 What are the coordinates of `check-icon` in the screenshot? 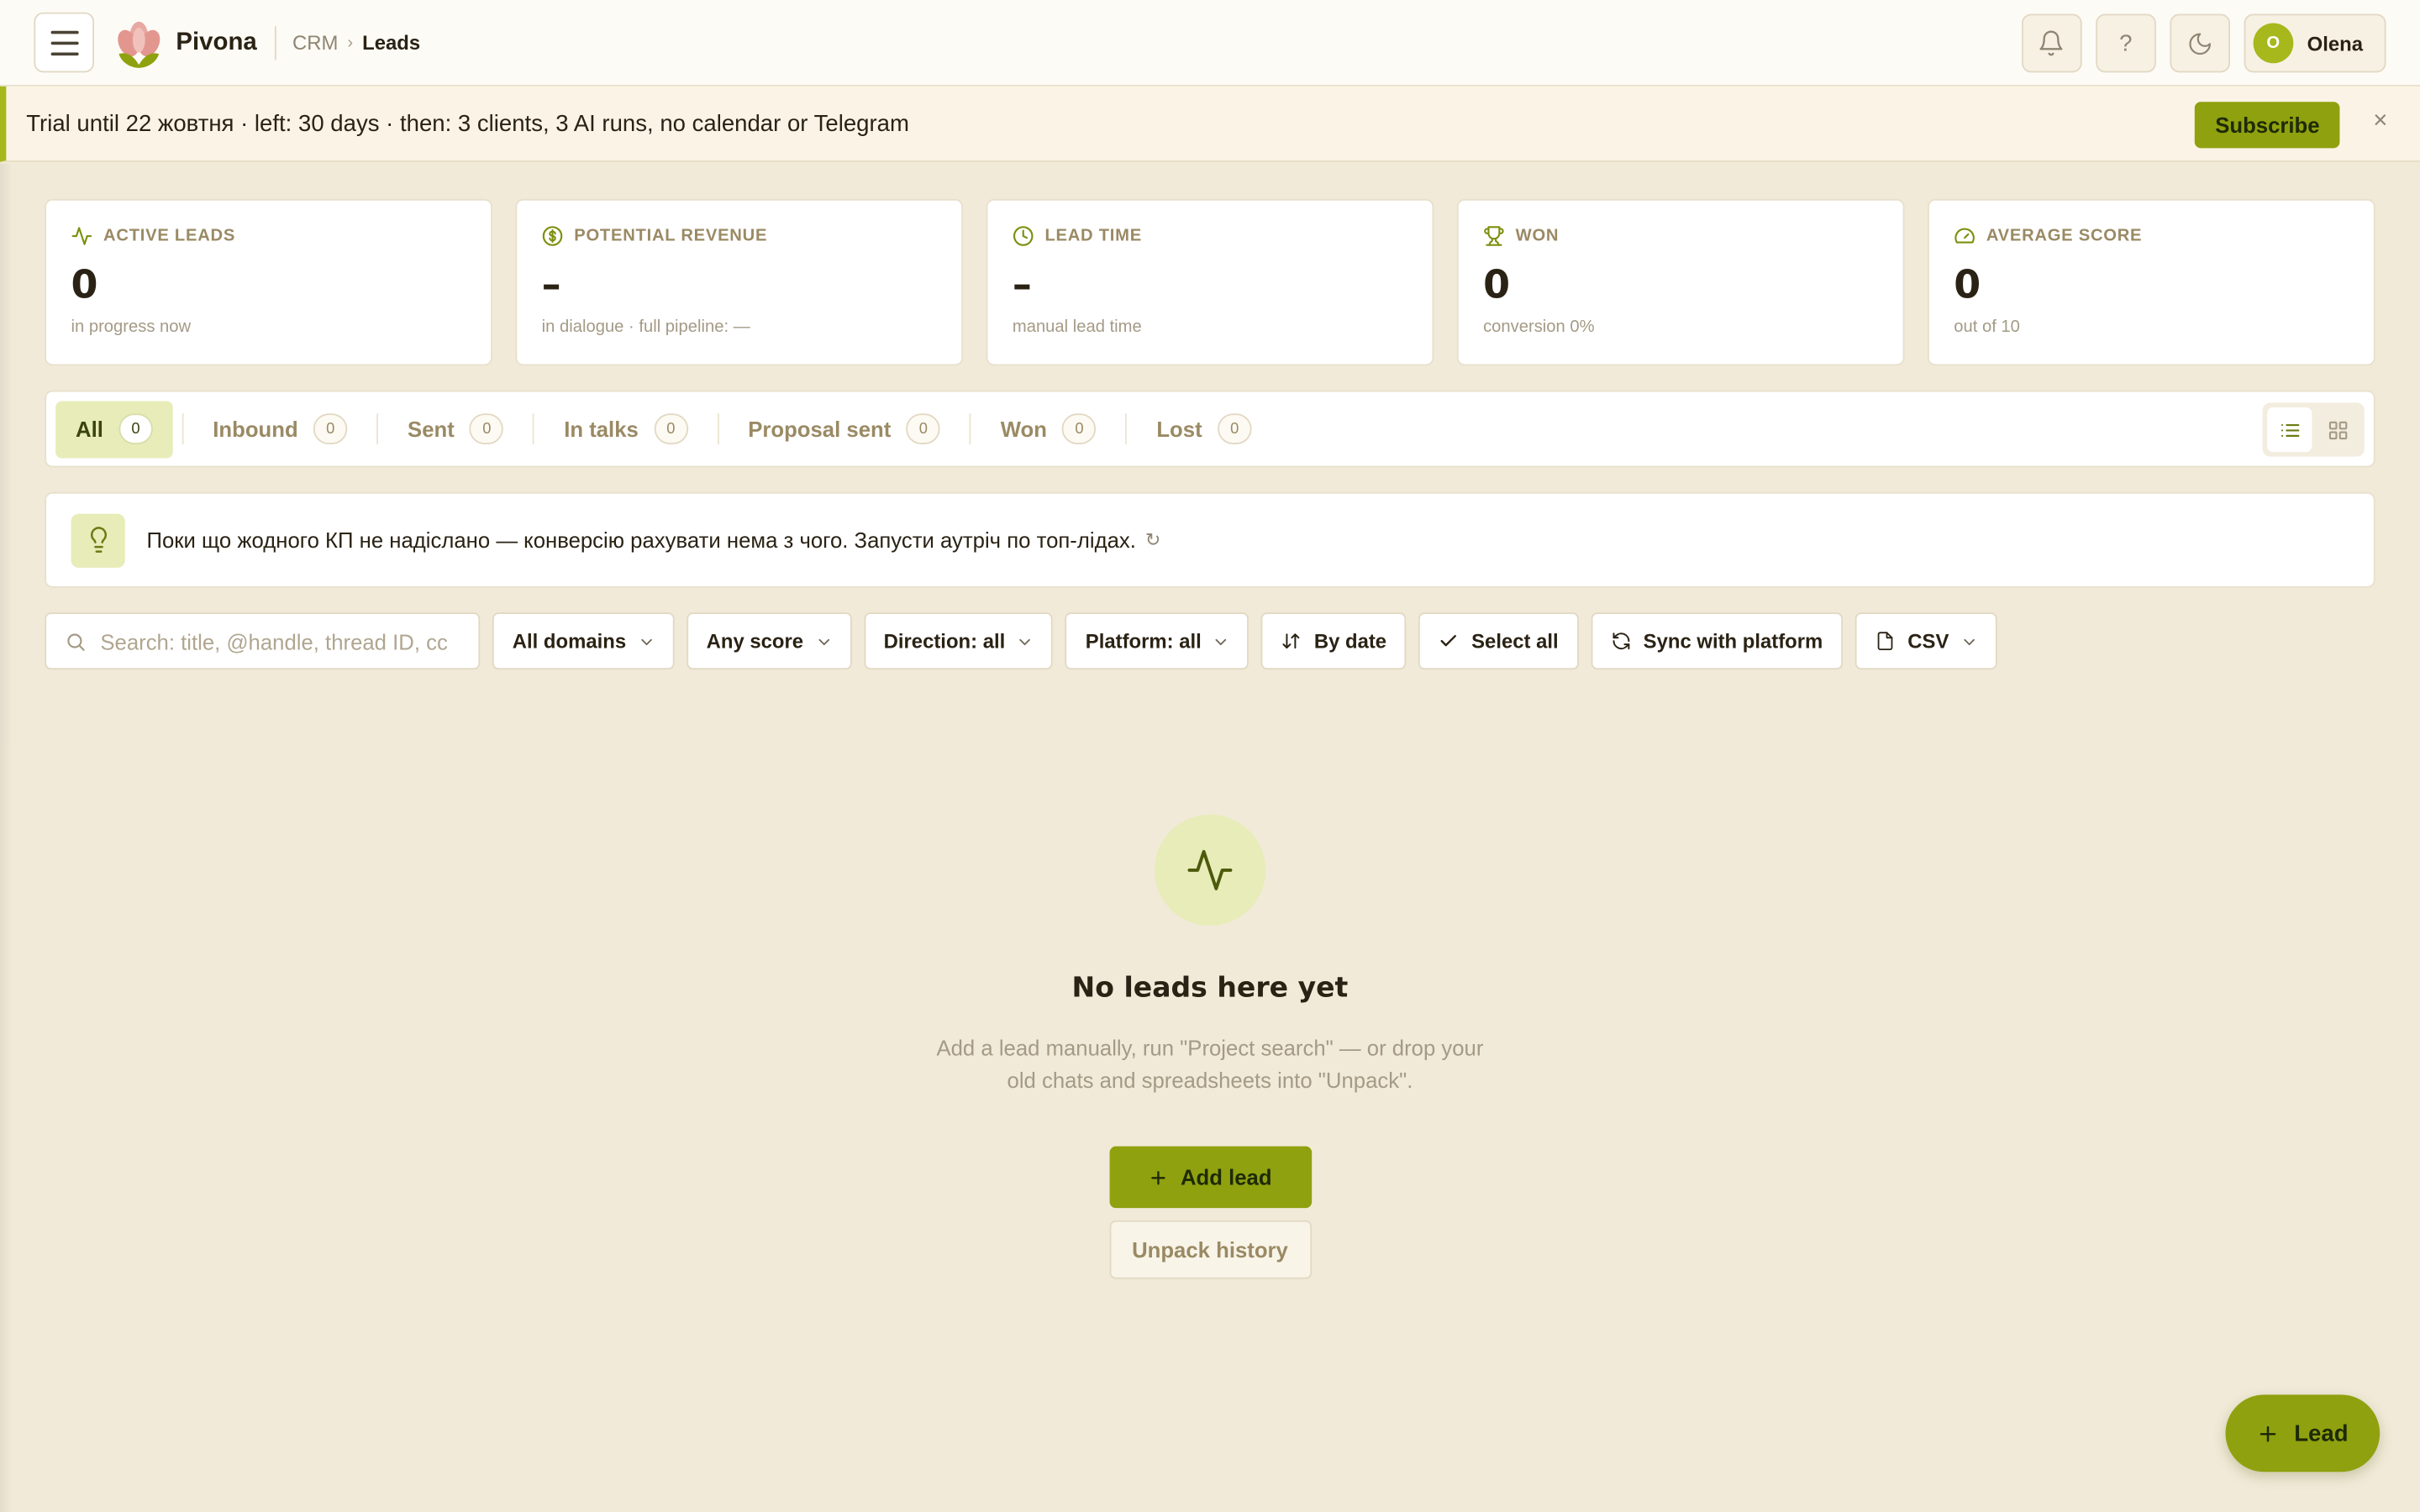 It's located at (1449, 640).